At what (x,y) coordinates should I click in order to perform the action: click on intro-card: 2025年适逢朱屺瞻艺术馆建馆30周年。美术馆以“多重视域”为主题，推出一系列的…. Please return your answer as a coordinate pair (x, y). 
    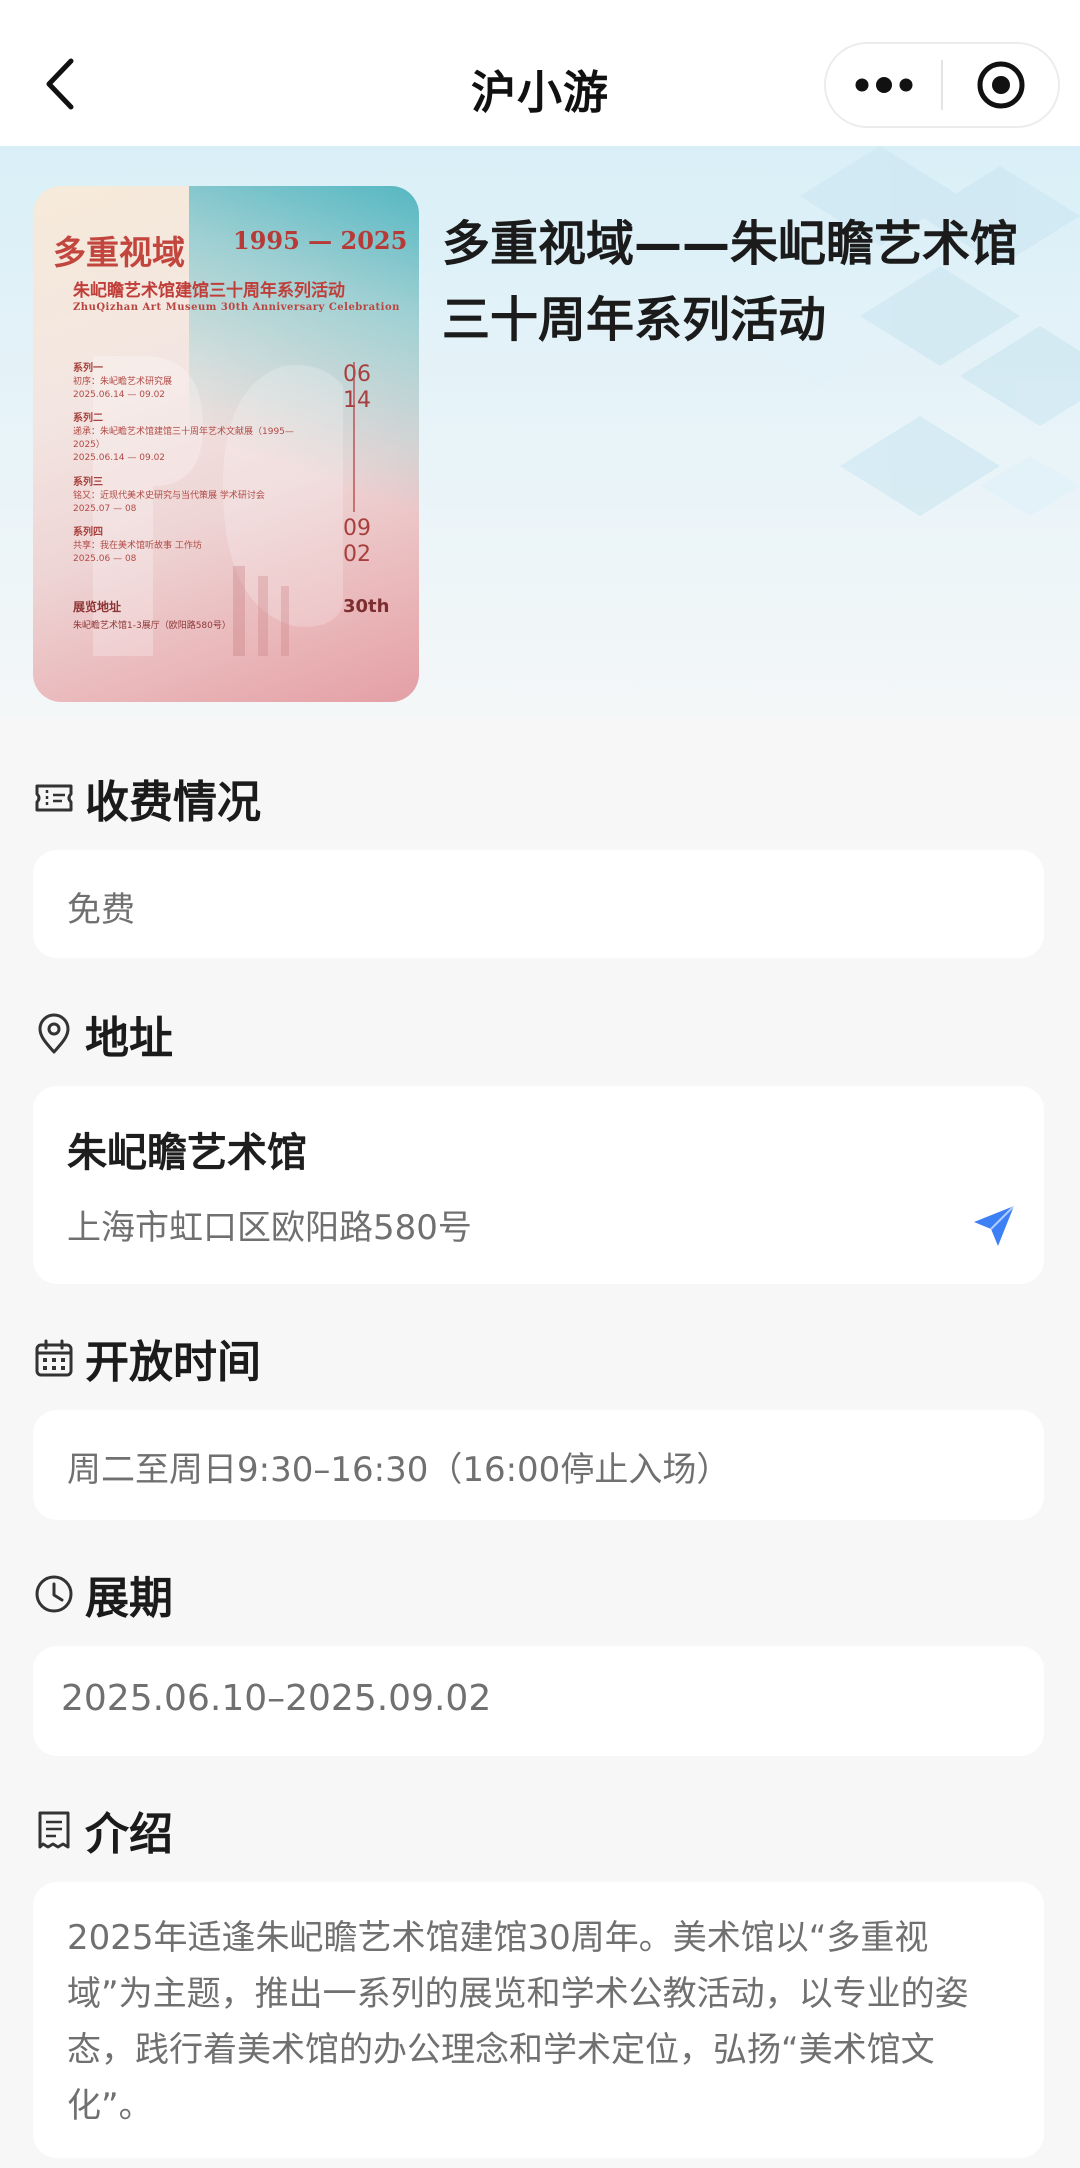
    Looking at the image, I should click on (538, 2020).